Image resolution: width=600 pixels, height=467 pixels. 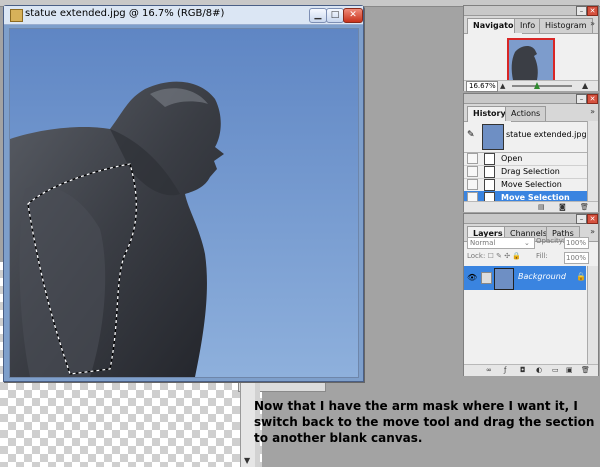 What do you see at coordinates (542, 256) in the screenshot?
I see `fill-label: Fill:` at bounding box center [542, 256].